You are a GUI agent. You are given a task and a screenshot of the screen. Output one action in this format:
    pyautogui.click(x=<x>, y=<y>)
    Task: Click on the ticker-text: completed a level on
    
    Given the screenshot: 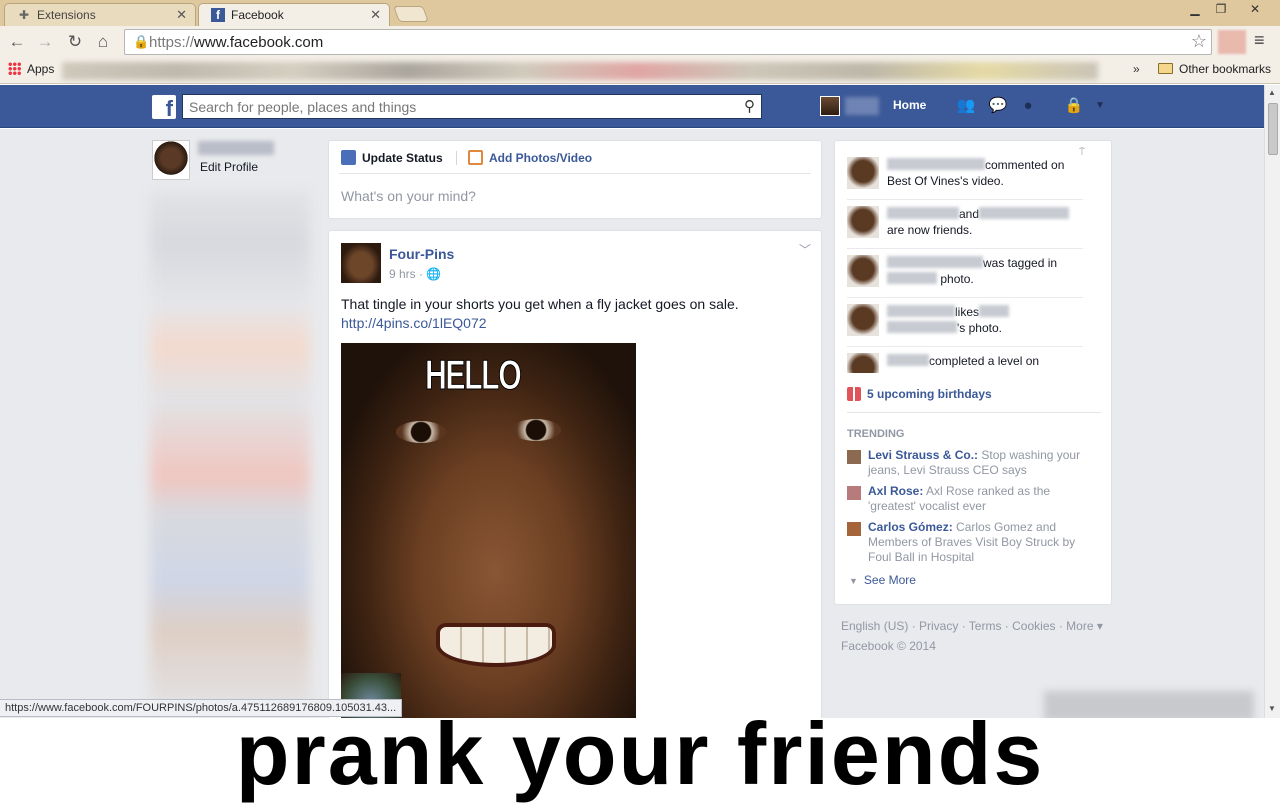 What is the action you would take?
    pyautogui.click(x=985, y=361)
    